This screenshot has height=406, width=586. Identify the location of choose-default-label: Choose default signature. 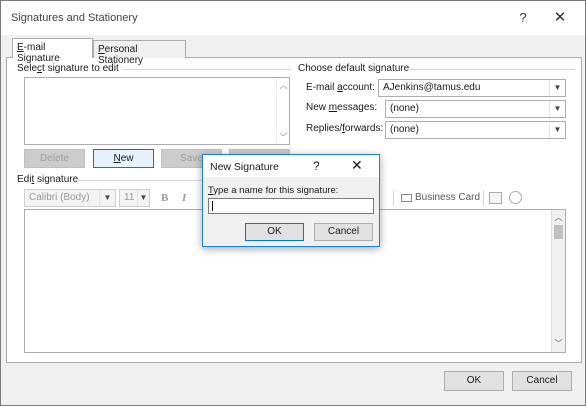
(354, 68).